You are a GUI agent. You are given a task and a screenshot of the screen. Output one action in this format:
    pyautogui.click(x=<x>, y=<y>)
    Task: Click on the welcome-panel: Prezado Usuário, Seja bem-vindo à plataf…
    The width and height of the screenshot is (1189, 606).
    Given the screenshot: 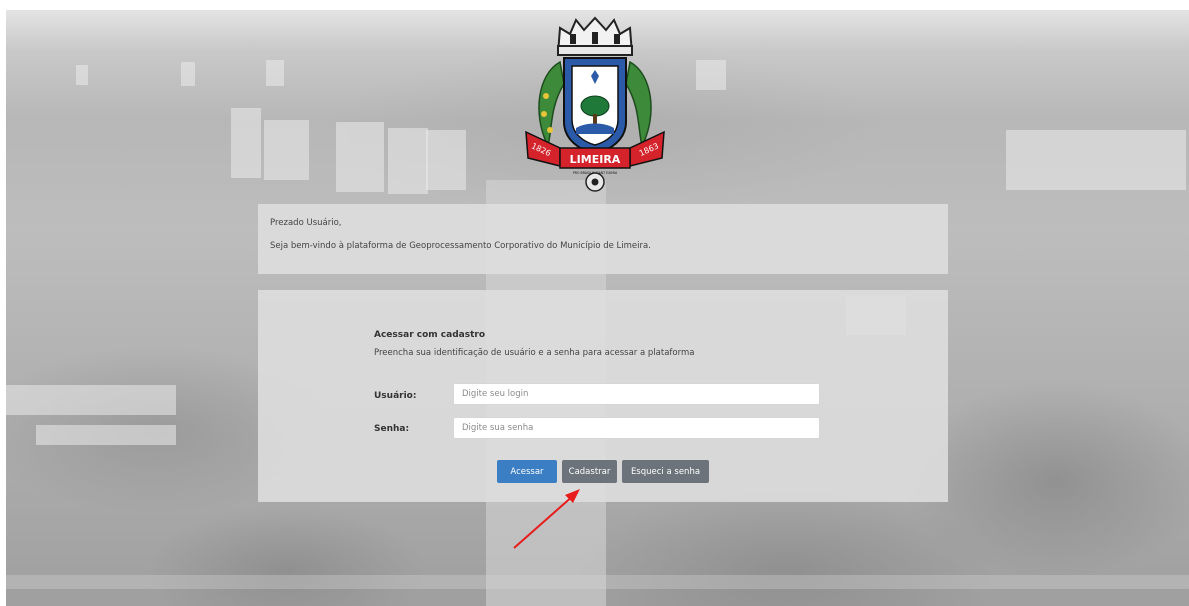 What is the action you would take?
    pyautogui.click(x=603, y=239)
    